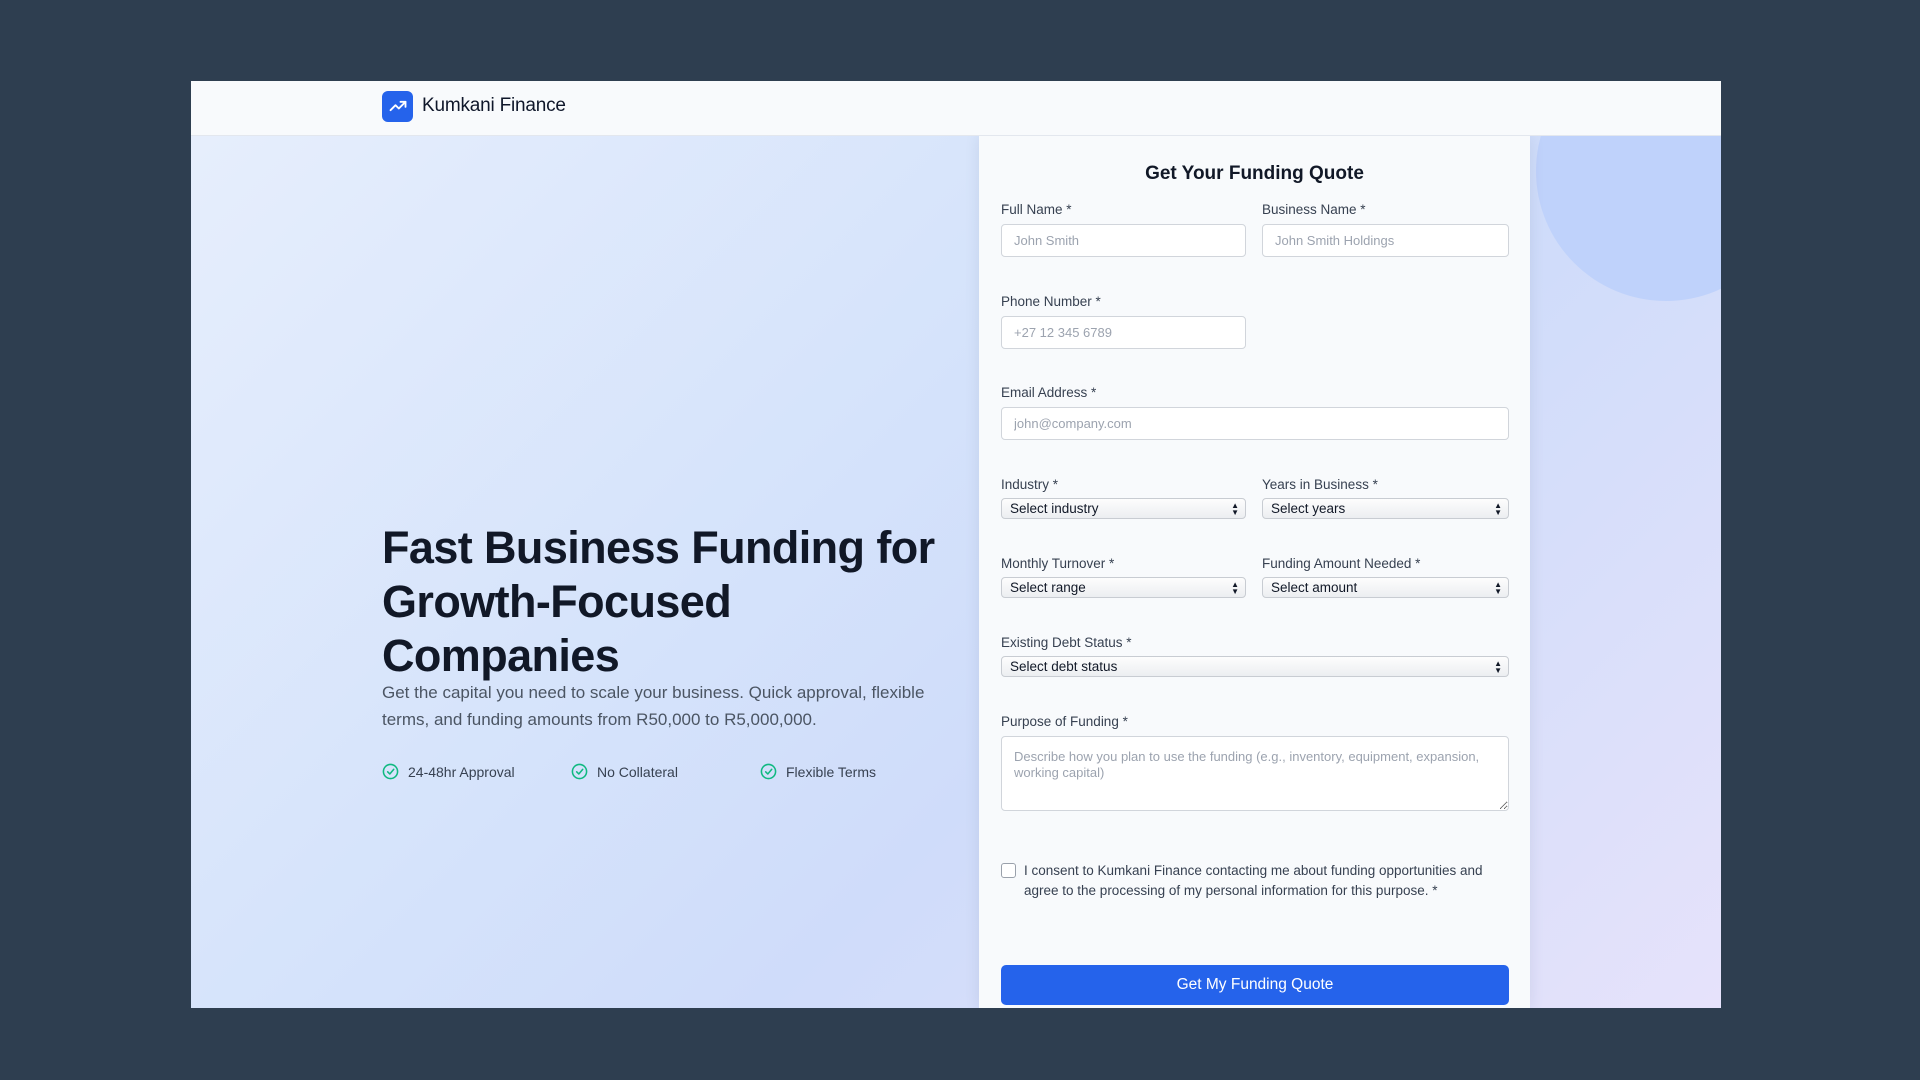  I want to click on consent-checkbox, so click(1008, 870).